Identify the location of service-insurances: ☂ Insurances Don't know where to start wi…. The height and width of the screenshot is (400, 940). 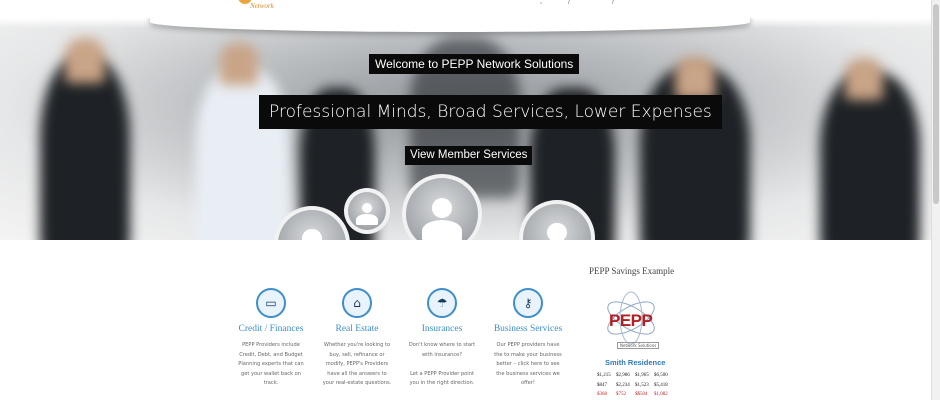
(442, 338).